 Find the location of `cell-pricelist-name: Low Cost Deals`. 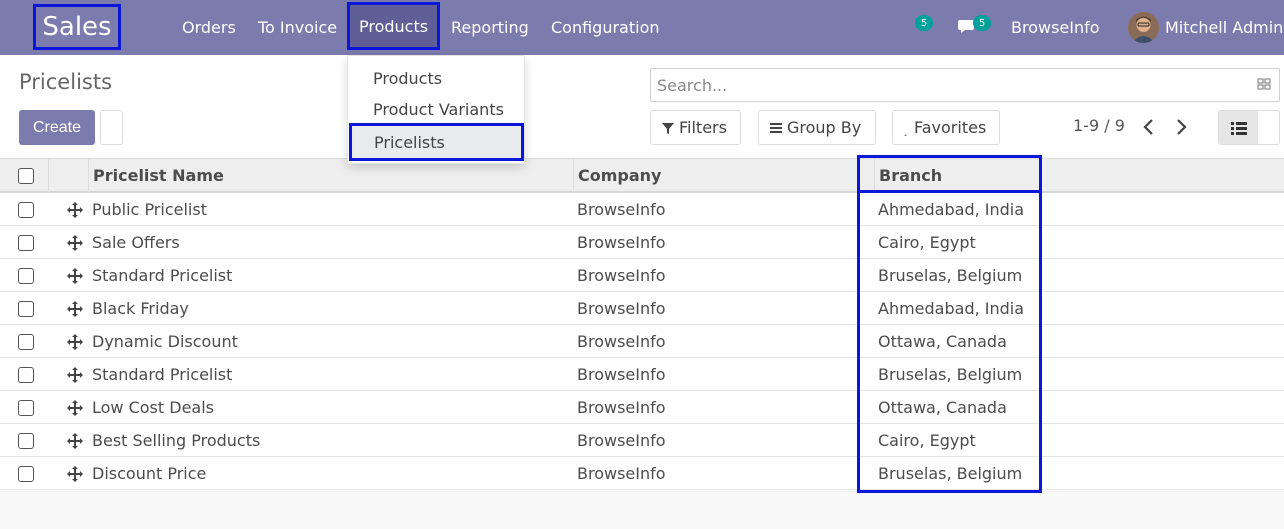

cell-pricelist-name: Low Cost Deals is located at coordinates (153, 407).